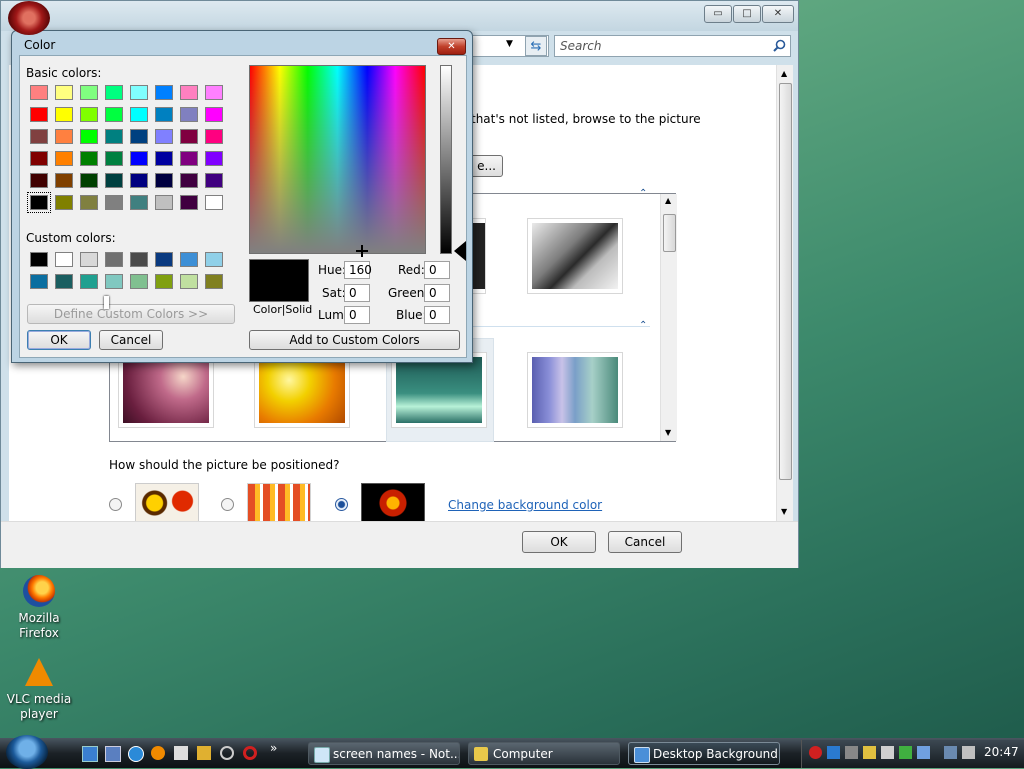 The image size is (1024, 769). Describe the element at coordinates (778, 14) in the screenshot. I see `close-button: ✕` at that location.